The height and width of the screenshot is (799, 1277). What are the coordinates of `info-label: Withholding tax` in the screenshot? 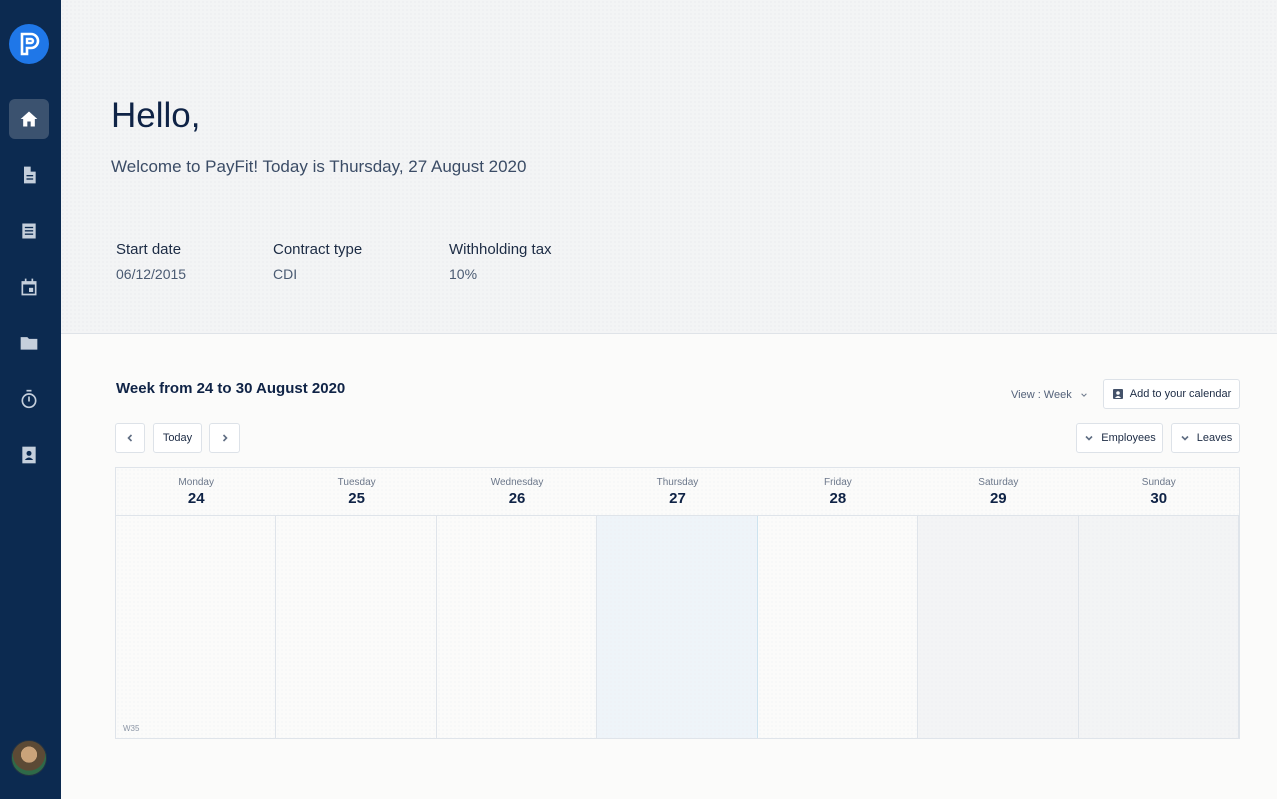 It's located at (500, 249).